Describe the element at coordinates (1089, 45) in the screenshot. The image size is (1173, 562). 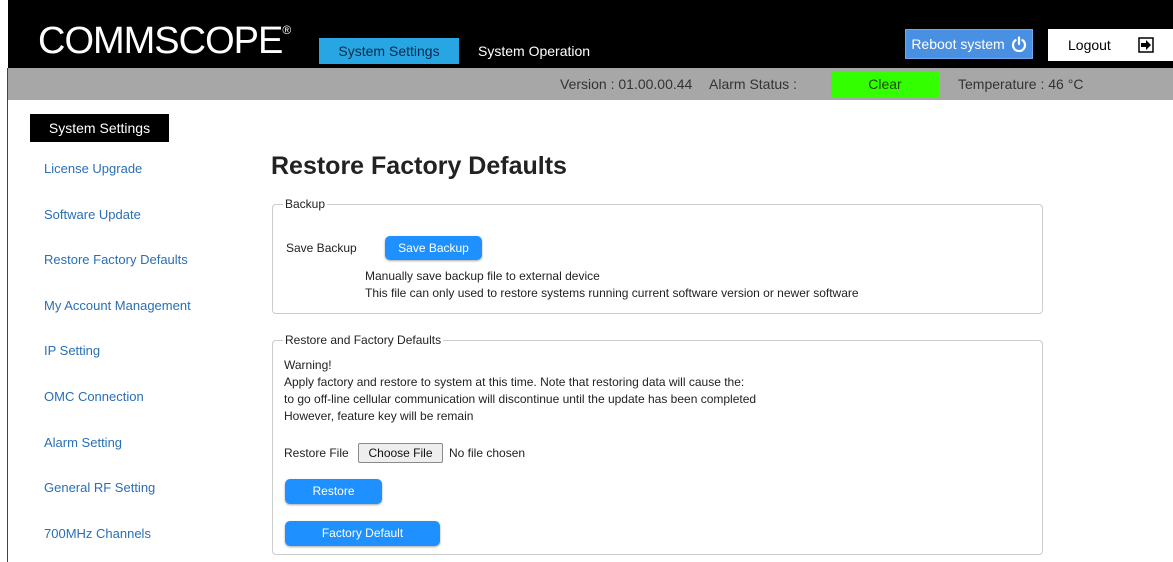
I see `logout-label: Logout` at that location.